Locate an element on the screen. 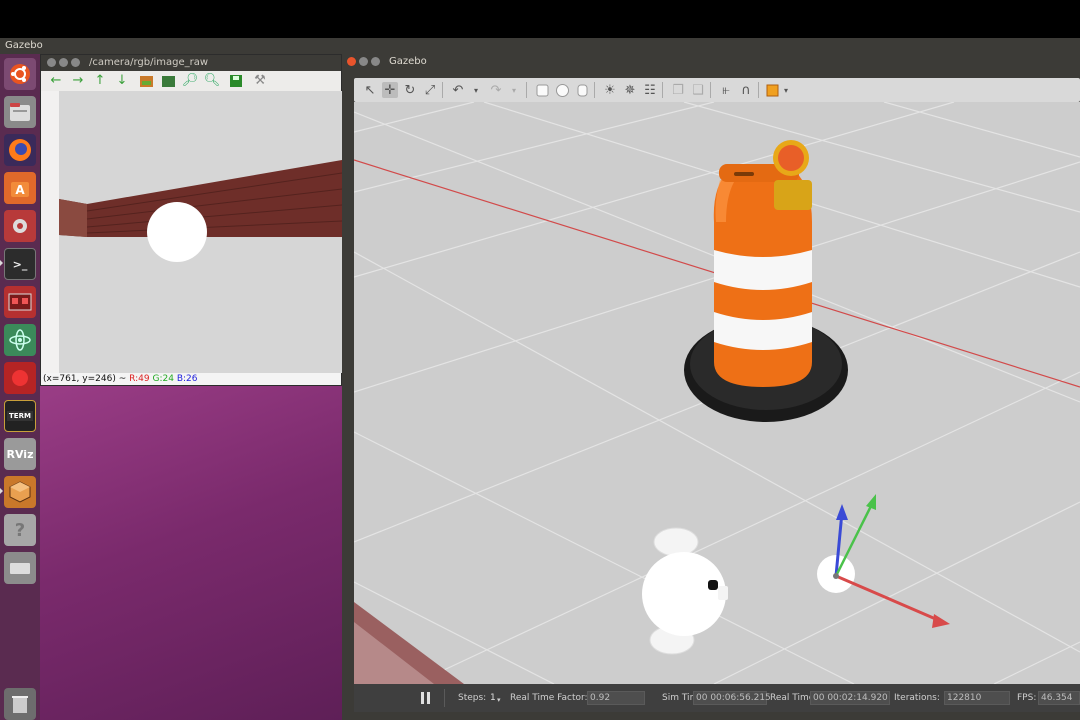 This screenshot has height=720, width=1080. fps-value: 46.354 is located at coordinates (1059, 698).